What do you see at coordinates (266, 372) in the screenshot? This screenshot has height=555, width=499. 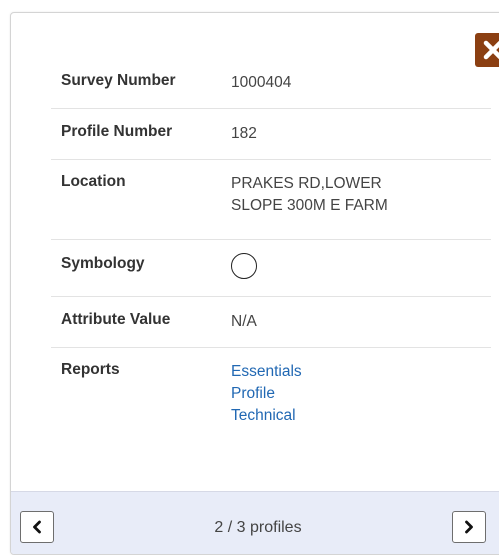 I see `essentials-report-link: Essentials` at bounding box center [266, 372].